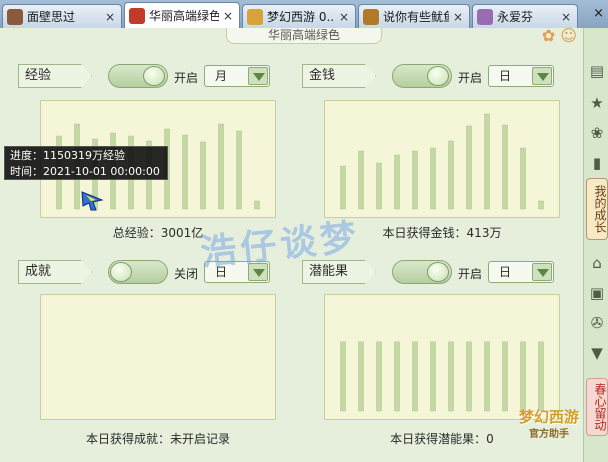  Describe the element at coordinates (597, 353) in the screenshot. I see `shirt-icon: ▼` at that location.